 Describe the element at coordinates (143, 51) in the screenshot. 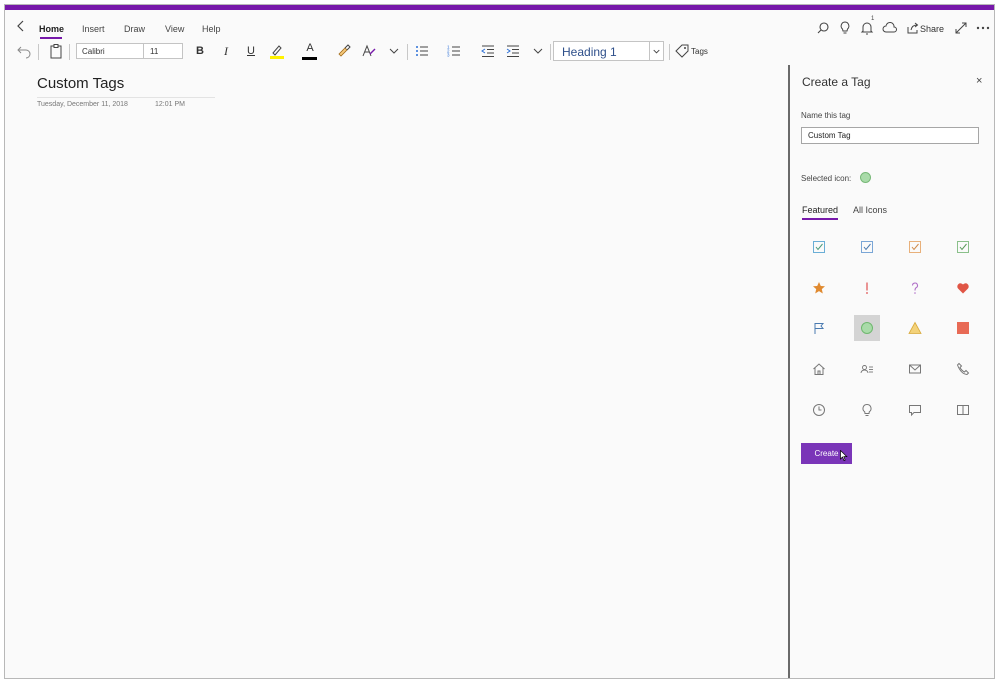

I see `font-box-separator` at that location.